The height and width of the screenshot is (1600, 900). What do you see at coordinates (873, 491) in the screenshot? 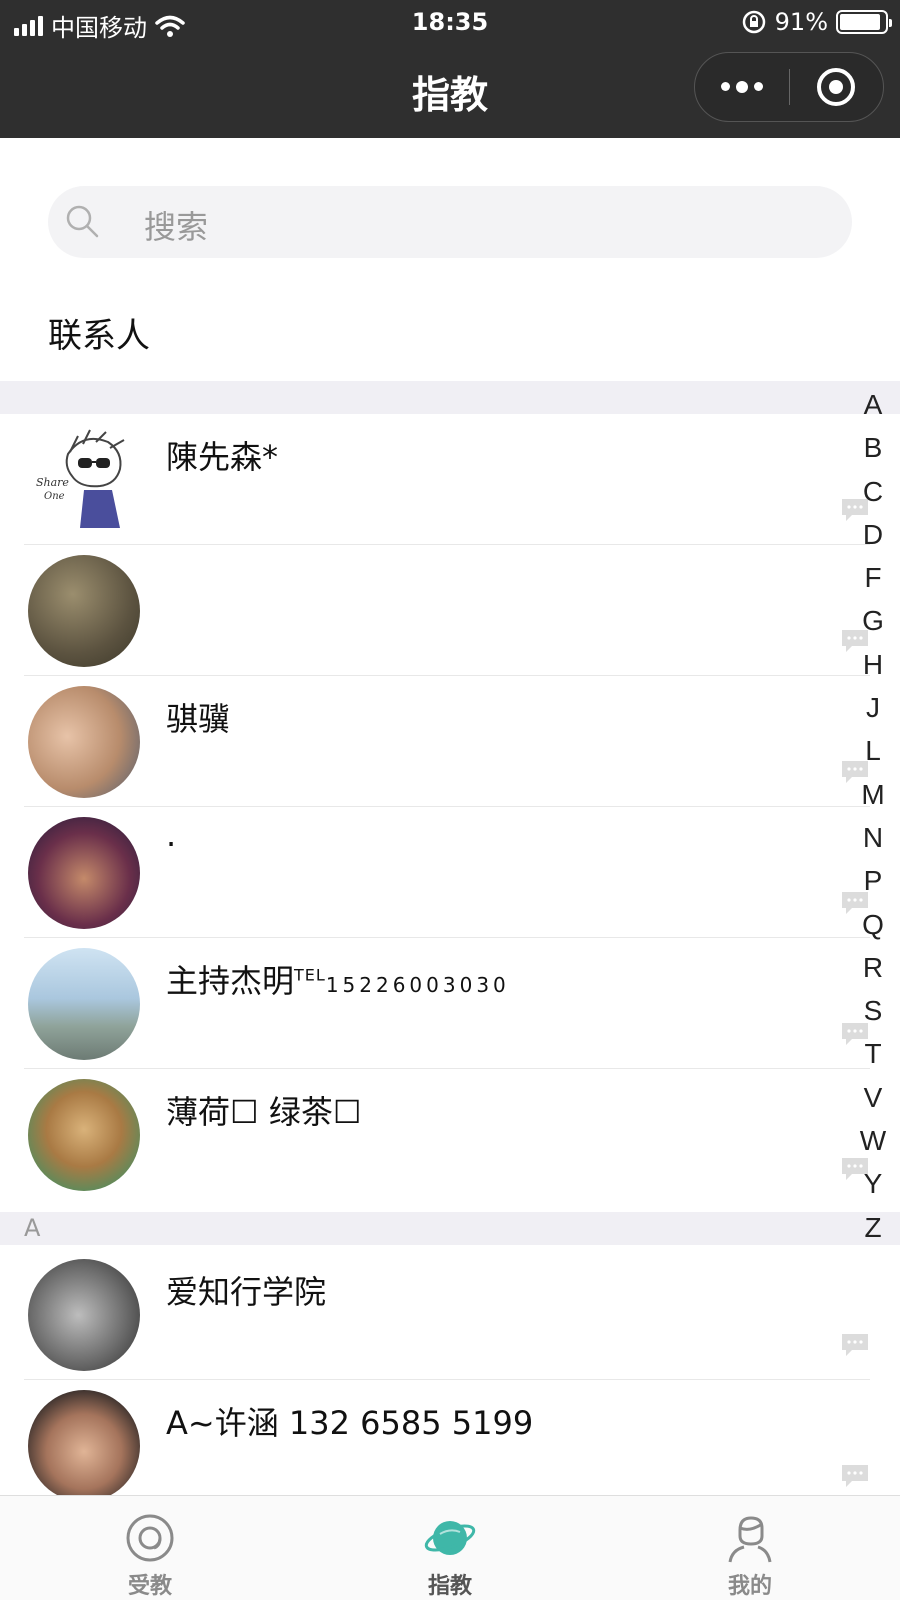
I see `index-letter: C` at bounding box center [873, 491].